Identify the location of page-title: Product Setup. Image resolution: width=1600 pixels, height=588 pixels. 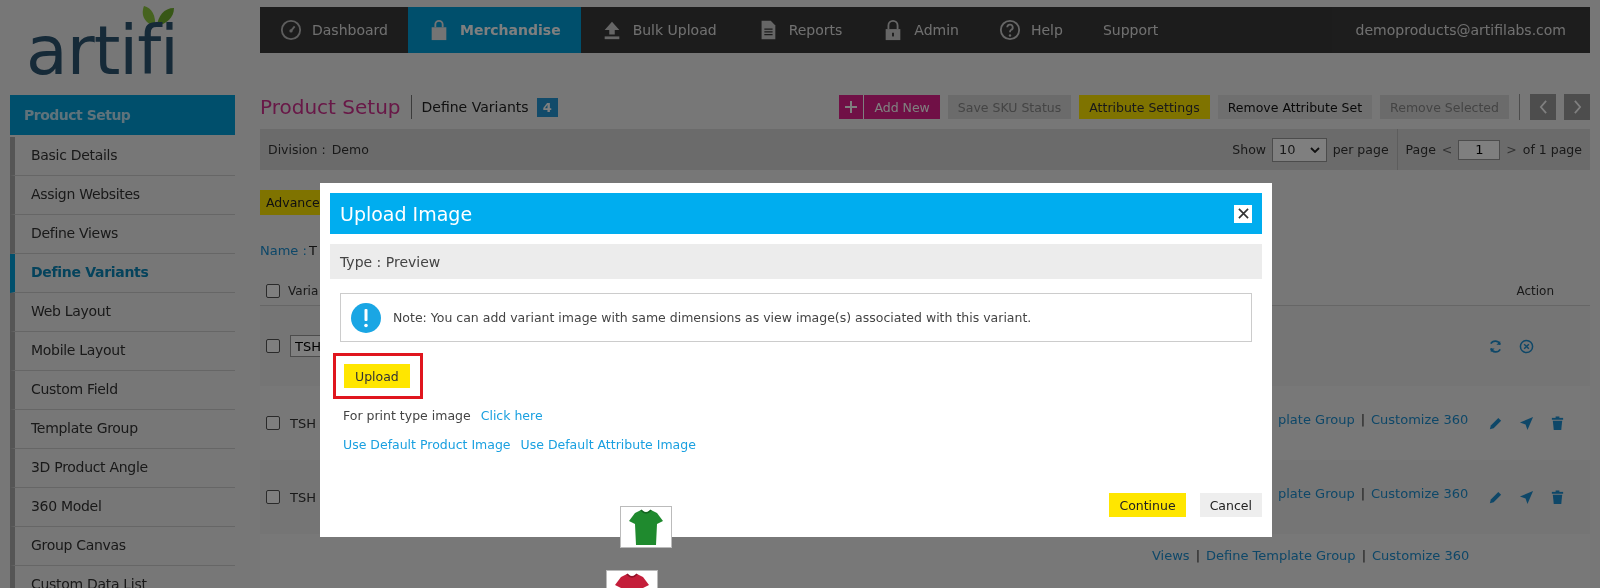
(336, 107).